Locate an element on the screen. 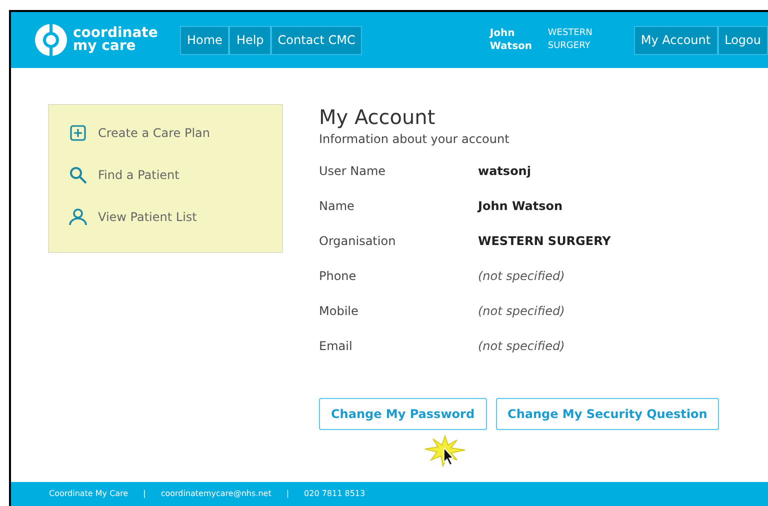  sidebar-link: Find a Patient is located at coordinates (139, 175).